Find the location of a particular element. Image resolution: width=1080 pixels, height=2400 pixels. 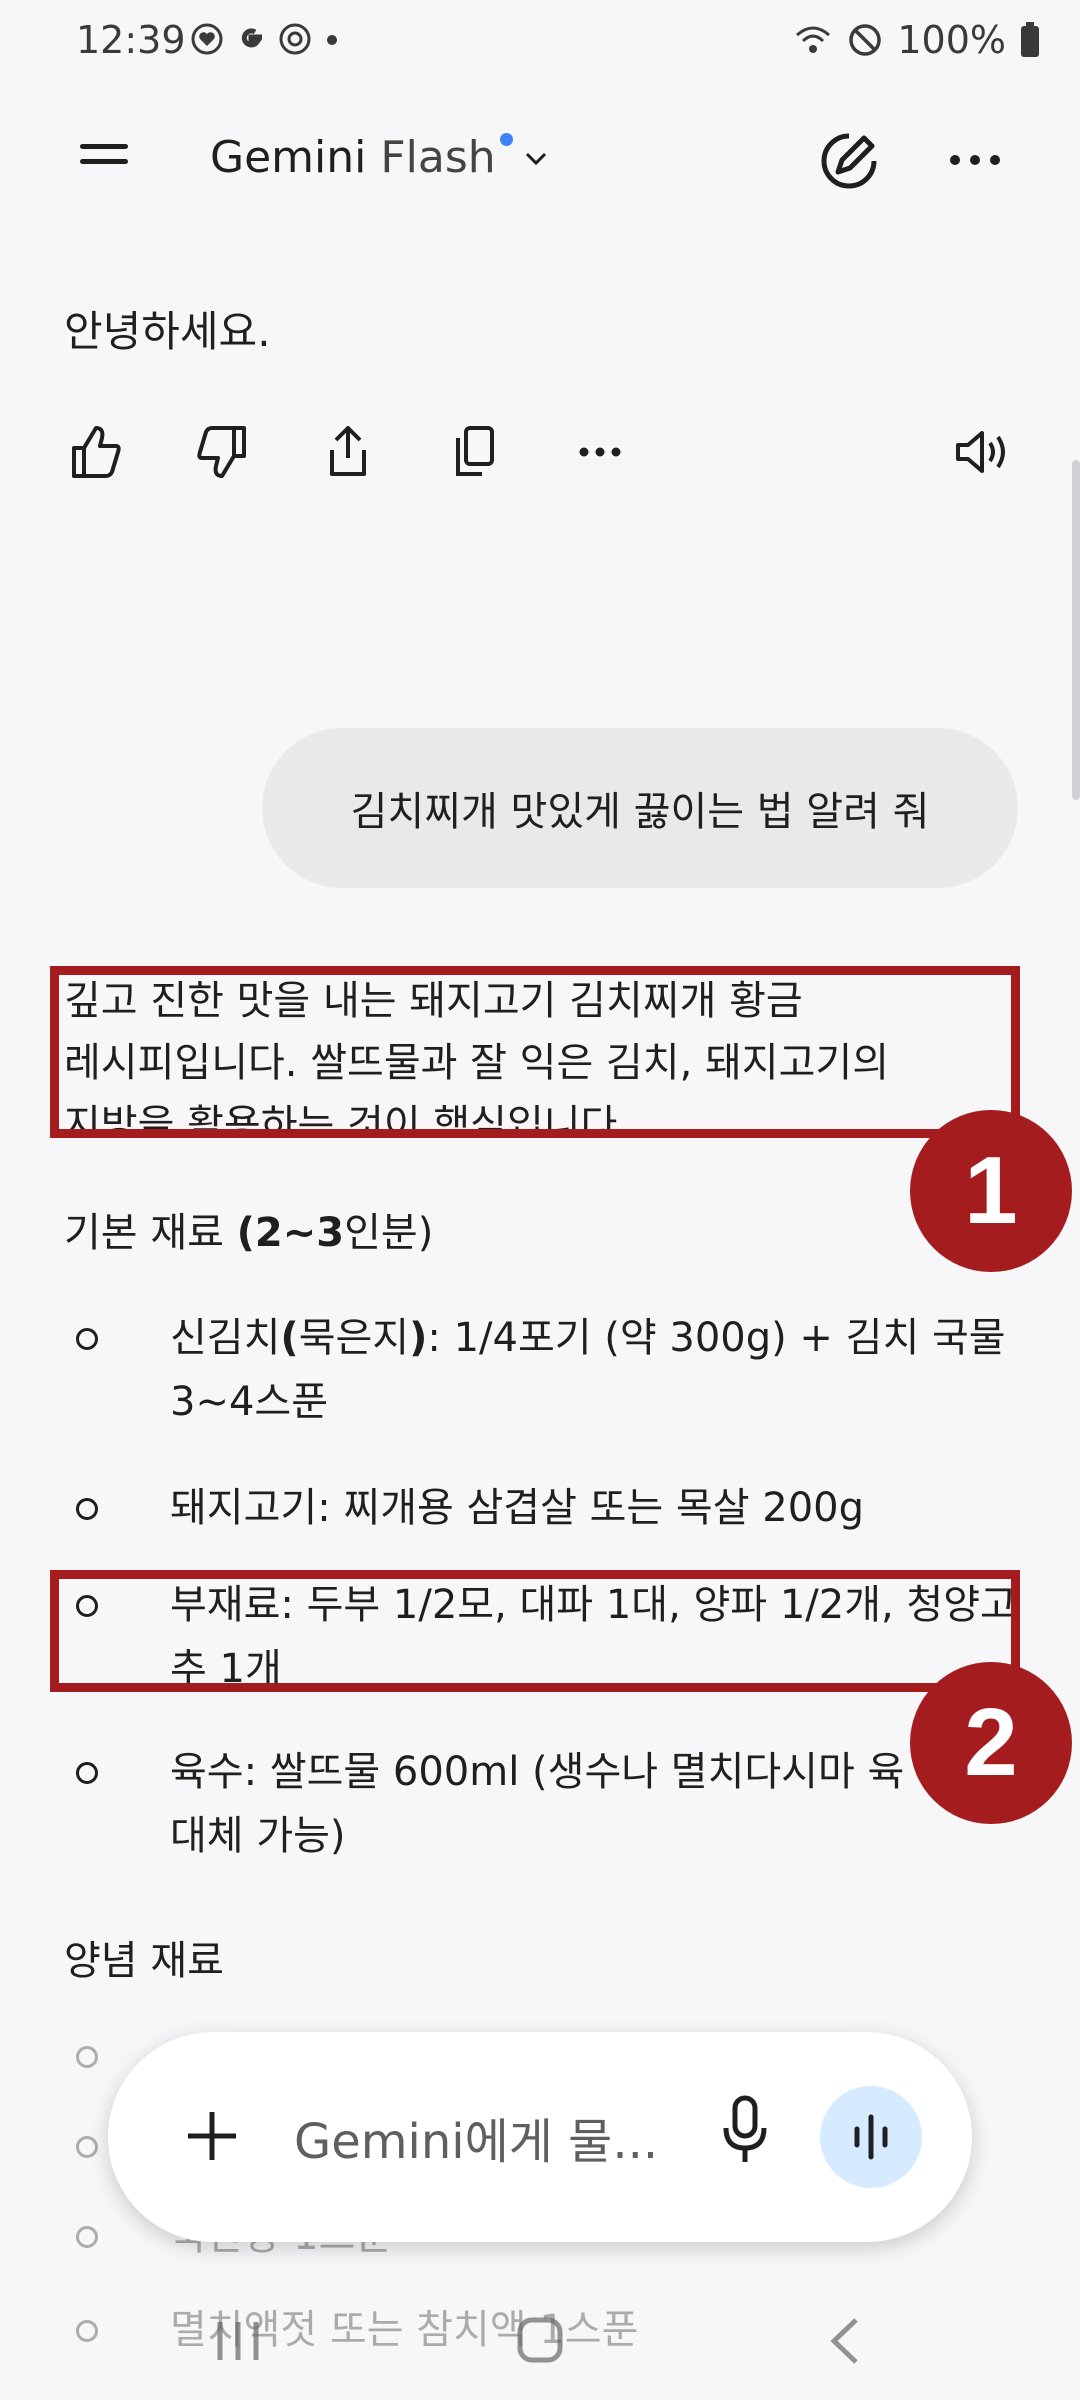

speaker-icon is located at coordinates (984, 452).